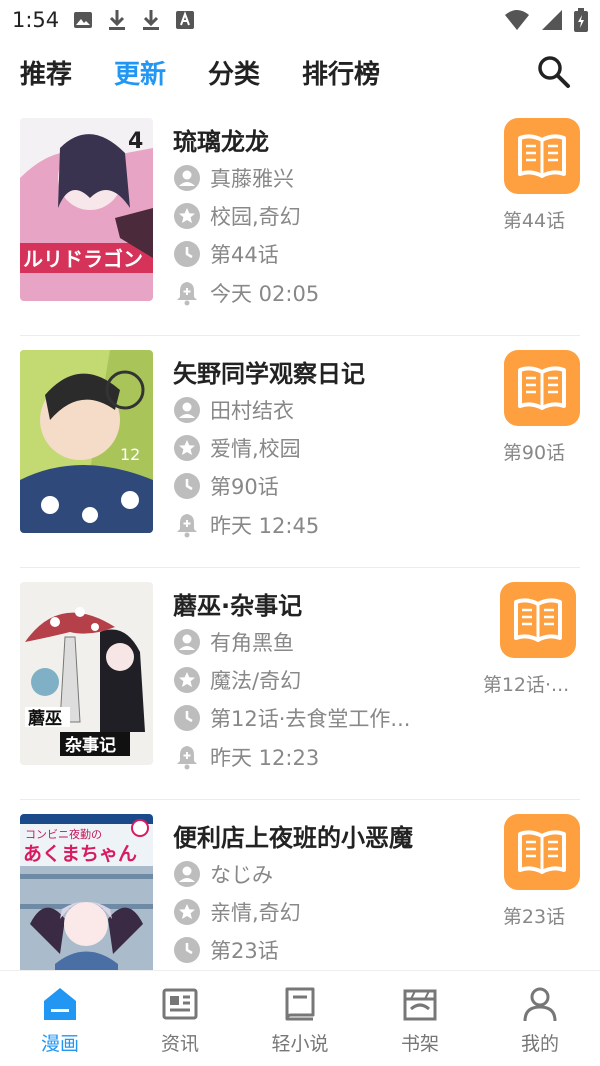  Describe the element at coordinates (90, 745) in the screenshot. I see `svg-text: 杂事记` at that location.